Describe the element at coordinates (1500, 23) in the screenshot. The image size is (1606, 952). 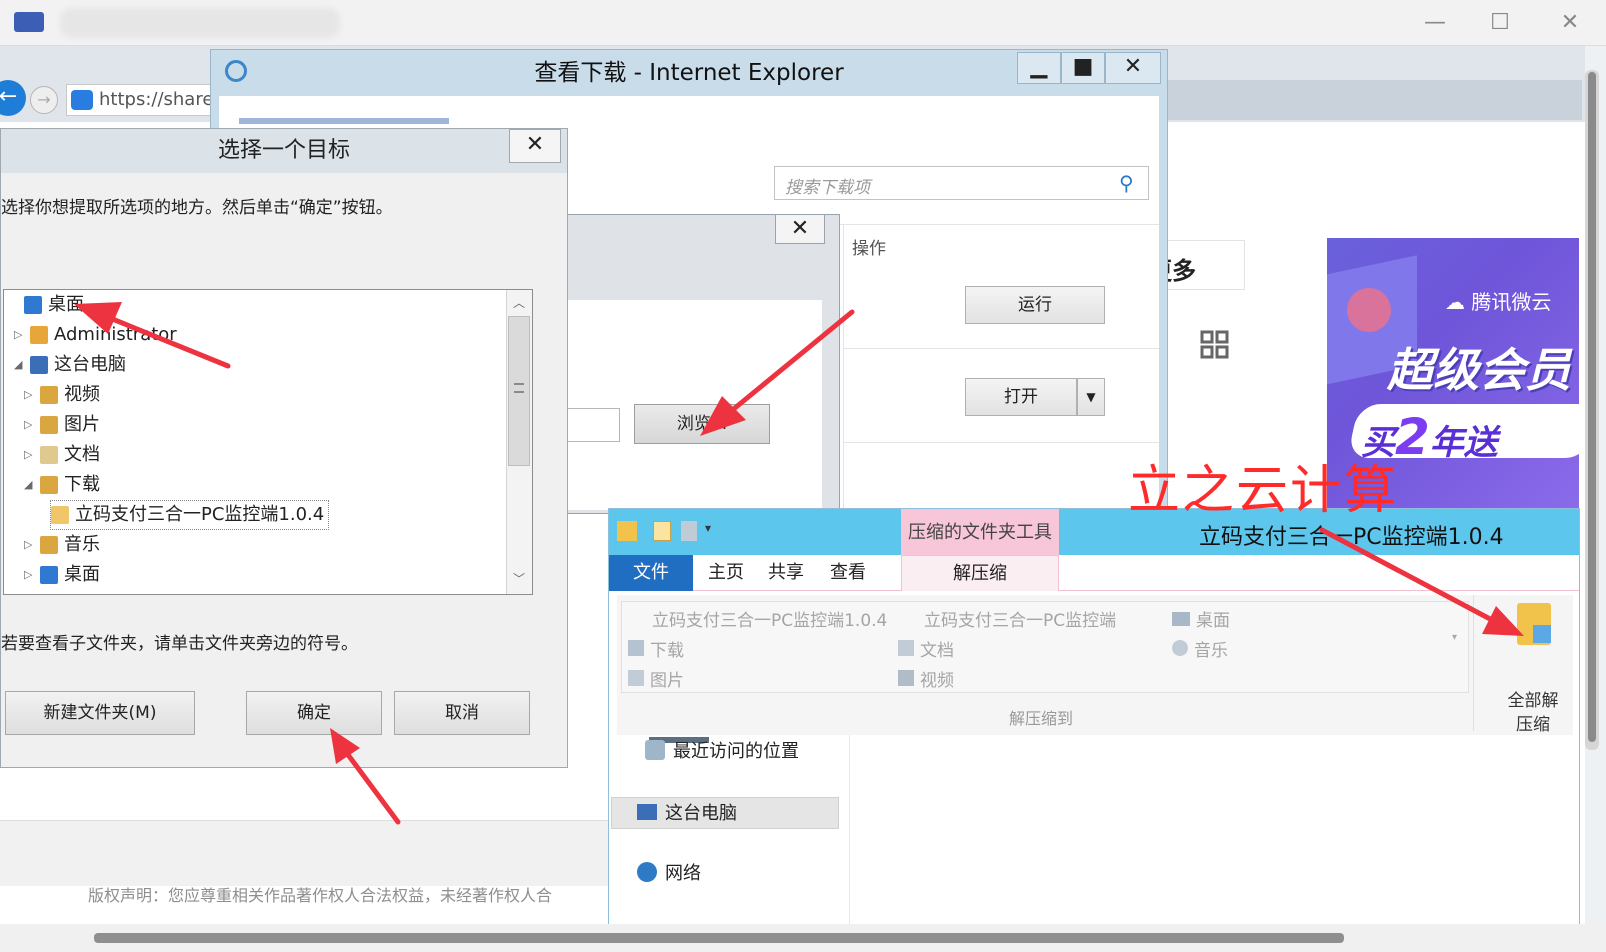
I see `maximize-icon: ☐` at that location.